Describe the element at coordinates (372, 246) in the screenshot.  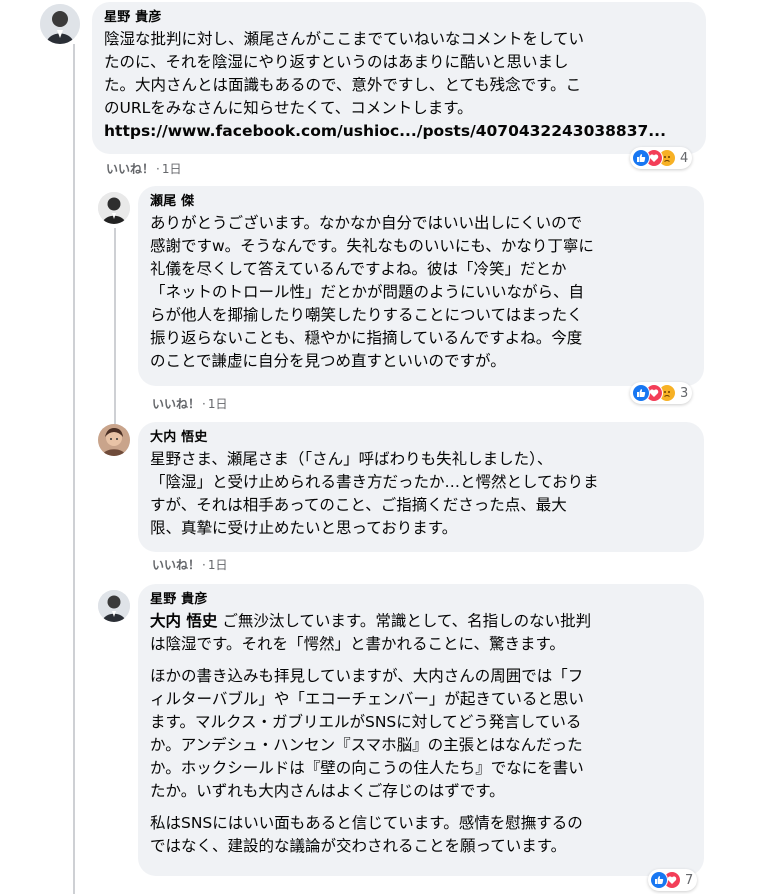
I see `reply-line: 感謝ですw。そうなんです。失礼なものいいにも、かなり丁寧に` at that location.